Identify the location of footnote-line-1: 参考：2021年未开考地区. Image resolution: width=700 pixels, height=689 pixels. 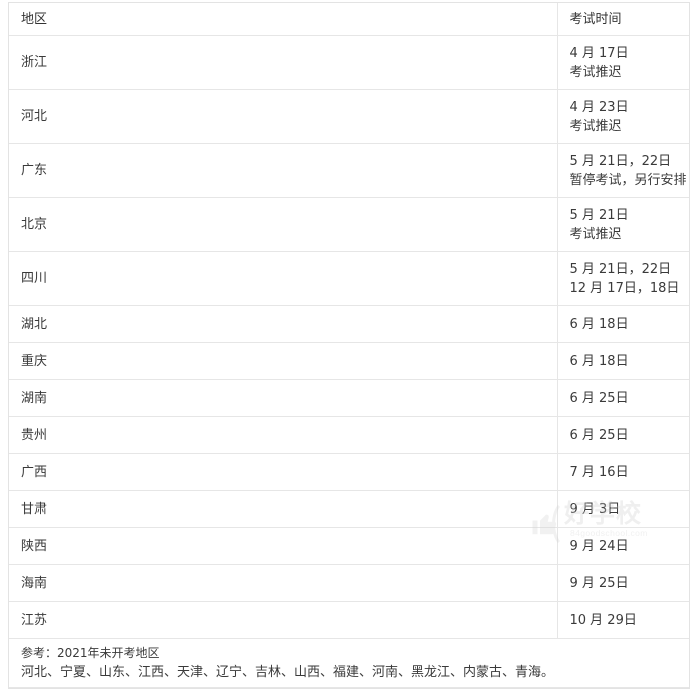
(90, 653).